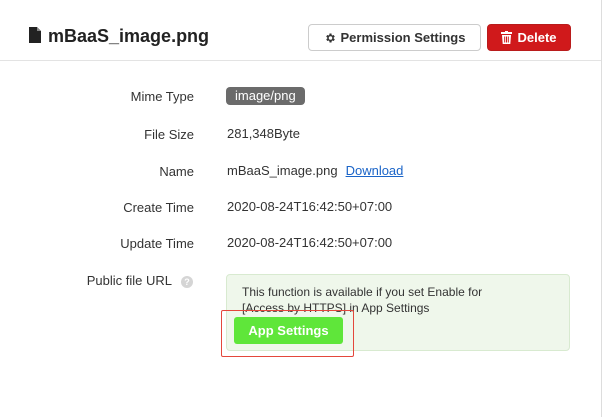 Image resolution: width=615 pixels, height=417 pixels. Describe the element at coordinates (187, 282) in the screenshot. I see `help-icon: ?` at that location.